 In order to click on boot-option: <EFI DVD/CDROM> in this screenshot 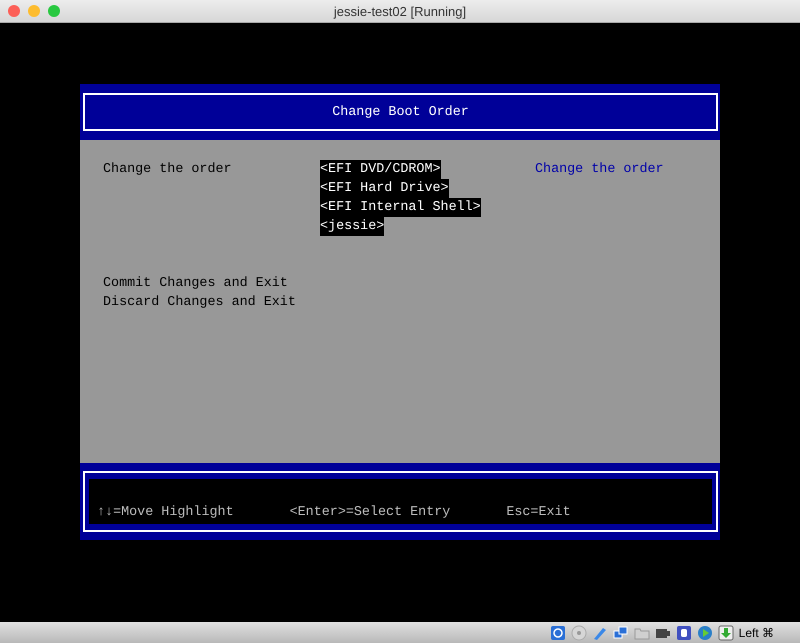, I will do `click(380, 169)`.